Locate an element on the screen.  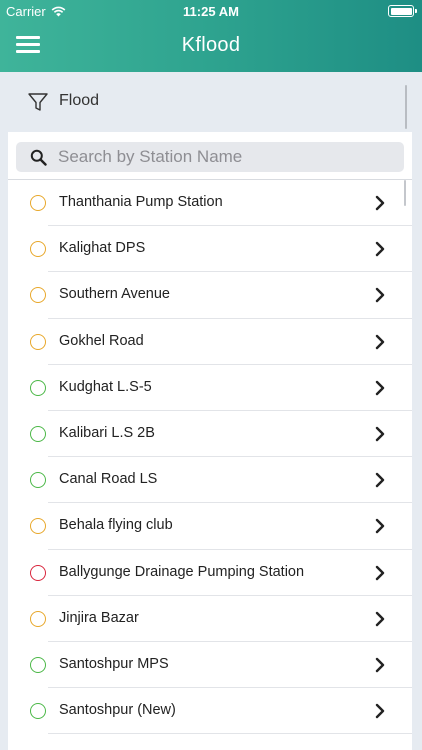
filter-label: Flood is located at coordinates (79, 100).